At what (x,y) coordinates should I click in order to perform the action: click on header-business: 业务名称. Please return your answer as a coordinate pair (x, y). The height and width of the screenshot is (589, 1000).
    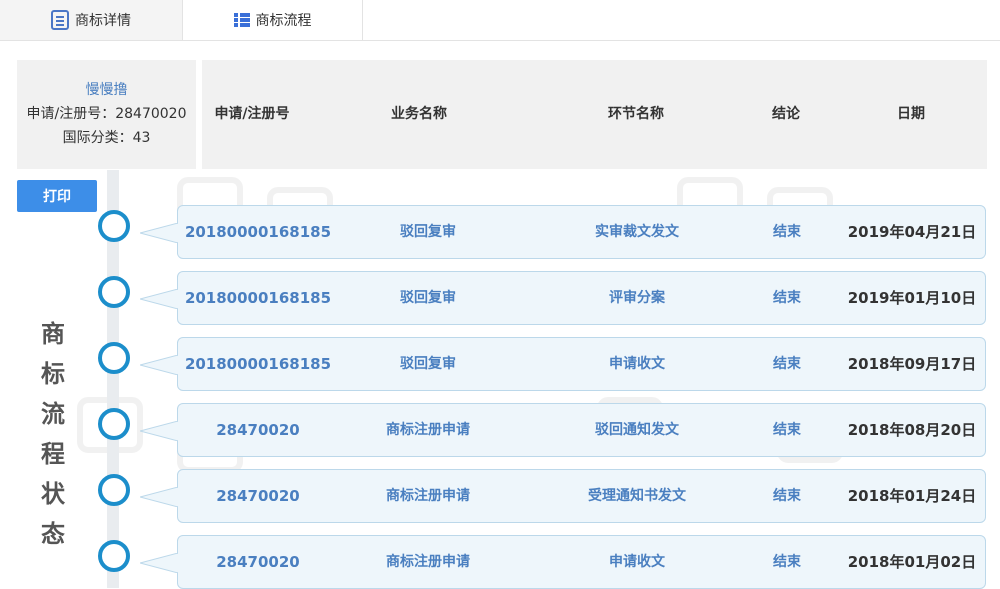
    Looking at the image, I should click on (419, 114).